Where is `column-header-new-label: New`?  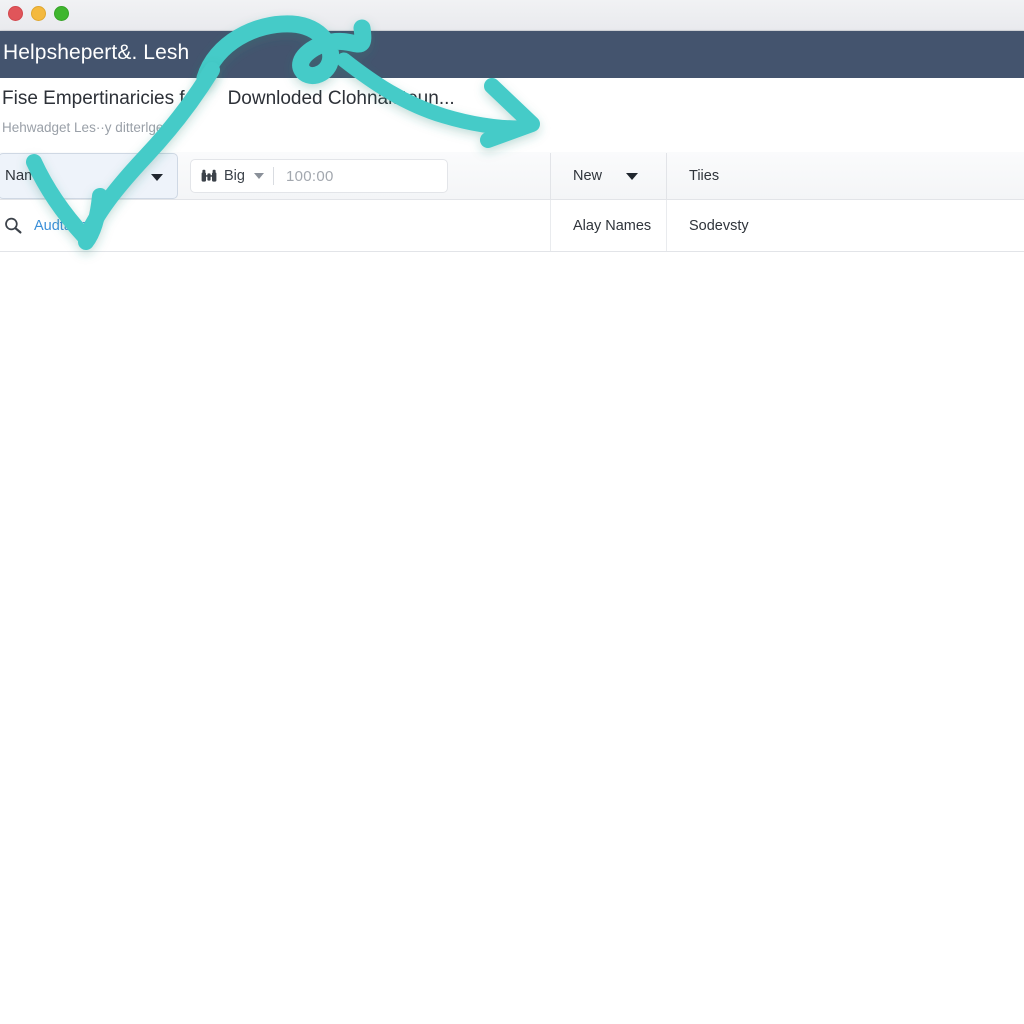 column-header-new-label: New is located at coordinates (588, 176).